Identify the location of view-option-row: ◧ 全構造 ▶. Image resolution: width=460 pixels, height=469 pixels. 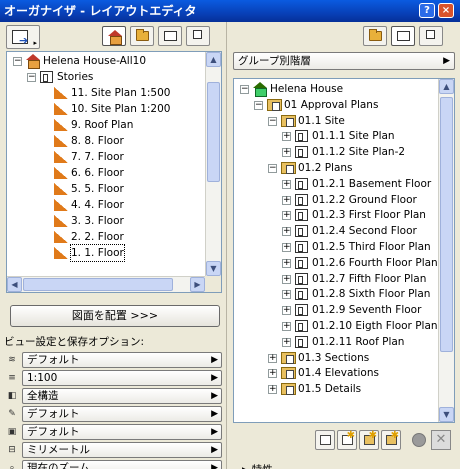
(114, 396).